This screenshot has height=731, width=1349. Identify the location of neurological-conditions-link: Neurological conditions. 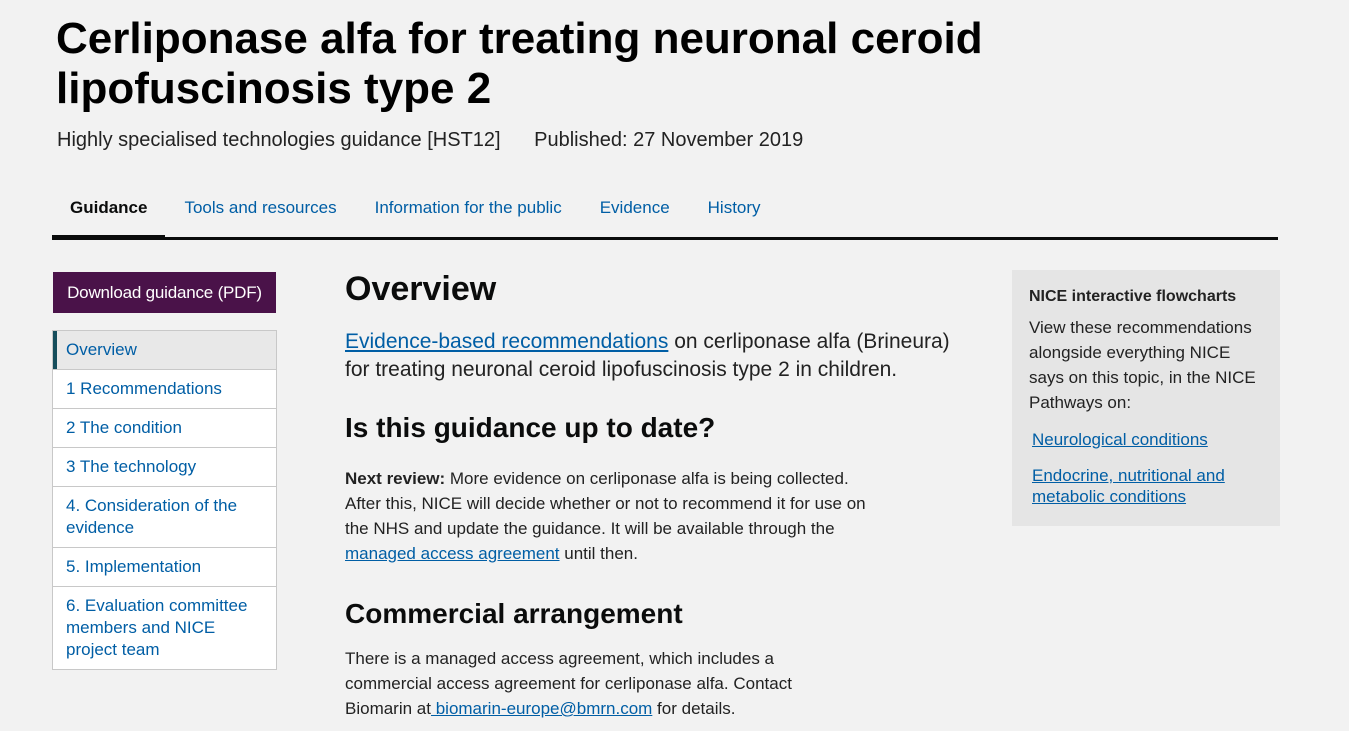
(1147, 439).